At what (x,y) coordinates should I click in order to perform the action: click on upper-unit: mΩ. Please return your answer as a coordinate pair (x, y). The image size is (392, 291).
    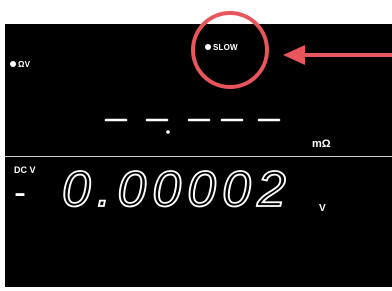
    Looking at the image, I should click on (321, 144).